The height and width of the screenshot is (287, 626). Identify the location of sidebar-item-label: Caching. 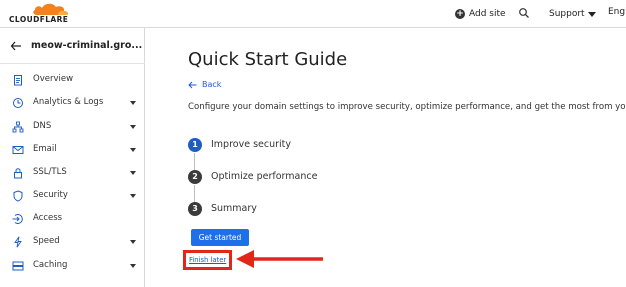
(50, 265).